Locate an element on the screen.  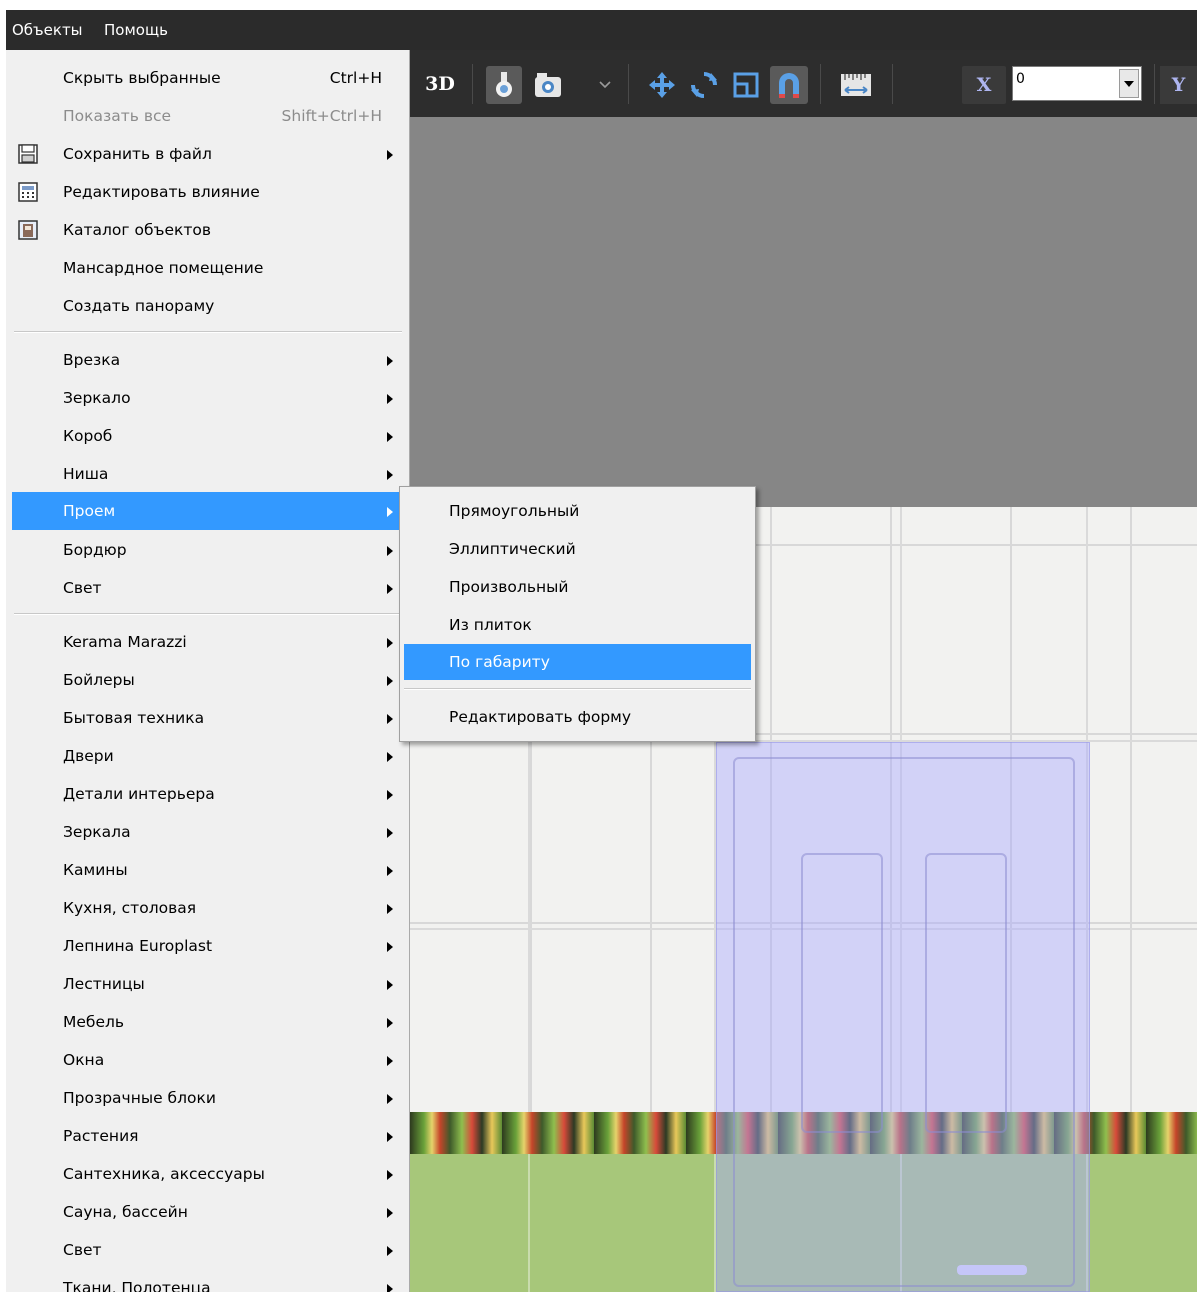
menu-item-furniture: Мебель is located at coordinates (208, 1022).